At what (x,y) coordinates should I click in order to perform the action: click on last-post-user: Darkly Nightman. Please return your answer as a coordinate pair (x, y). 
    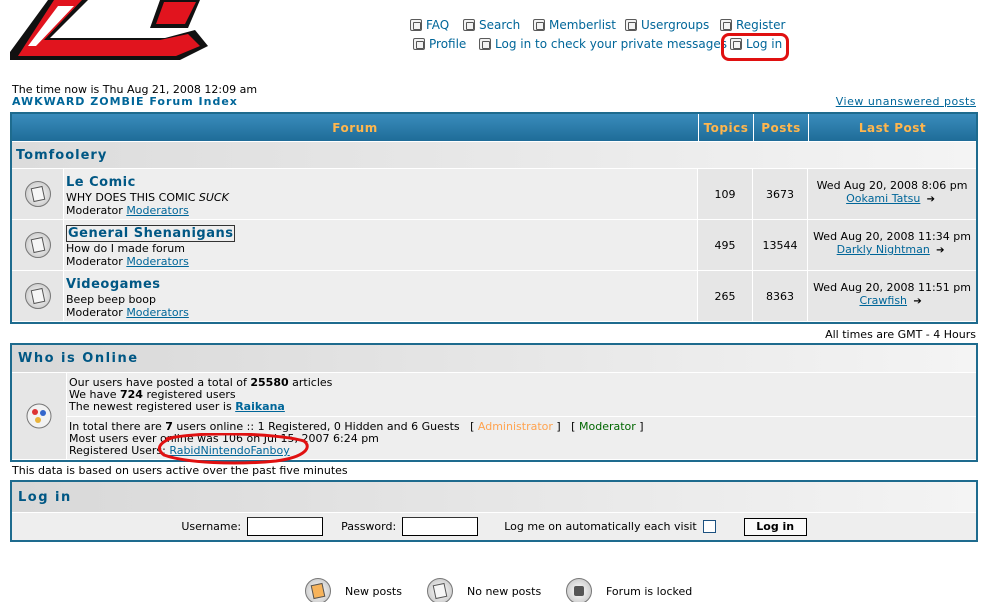
    Looking at the image, I should click on (883, 249).